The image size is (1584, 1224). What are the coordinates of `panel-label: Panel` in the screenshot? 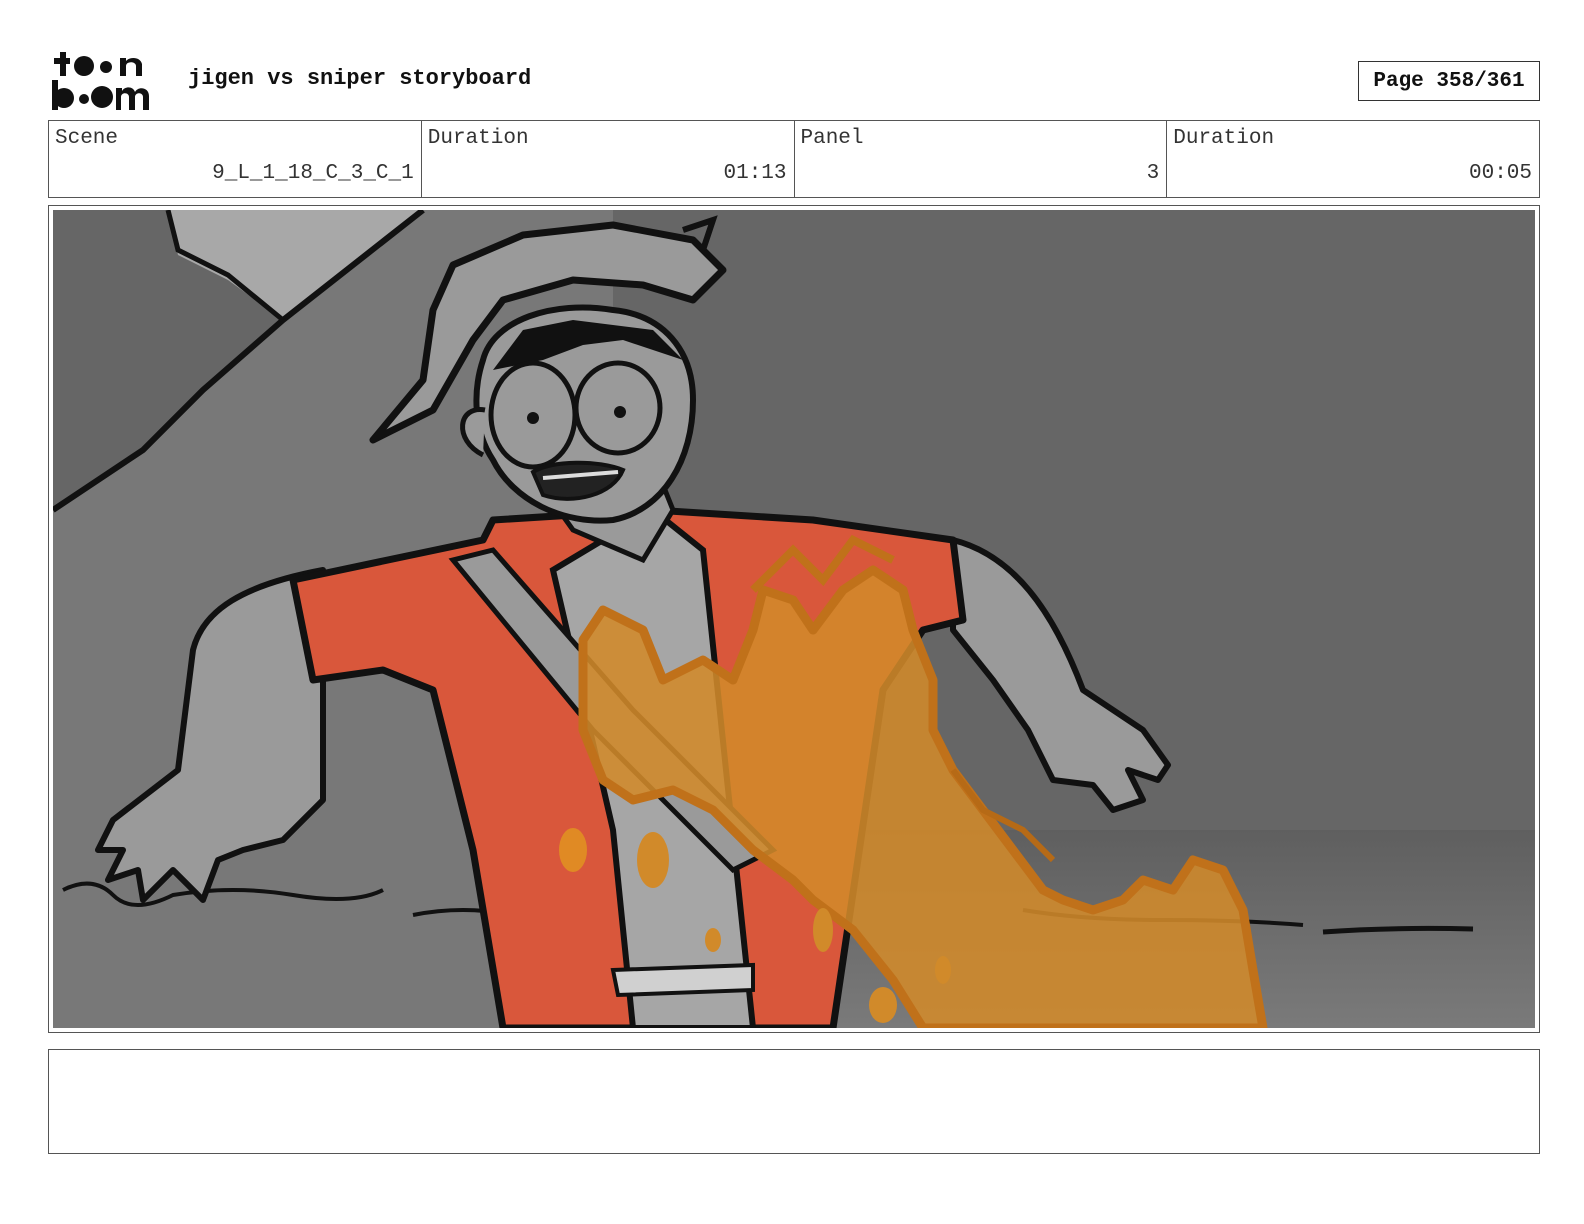 It's located at (832, 138).